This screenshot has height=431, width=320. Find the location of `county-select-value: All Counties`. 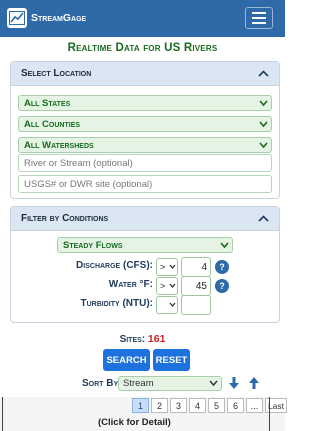

county-select-value: All Counties is located at coordinates (52, 124).